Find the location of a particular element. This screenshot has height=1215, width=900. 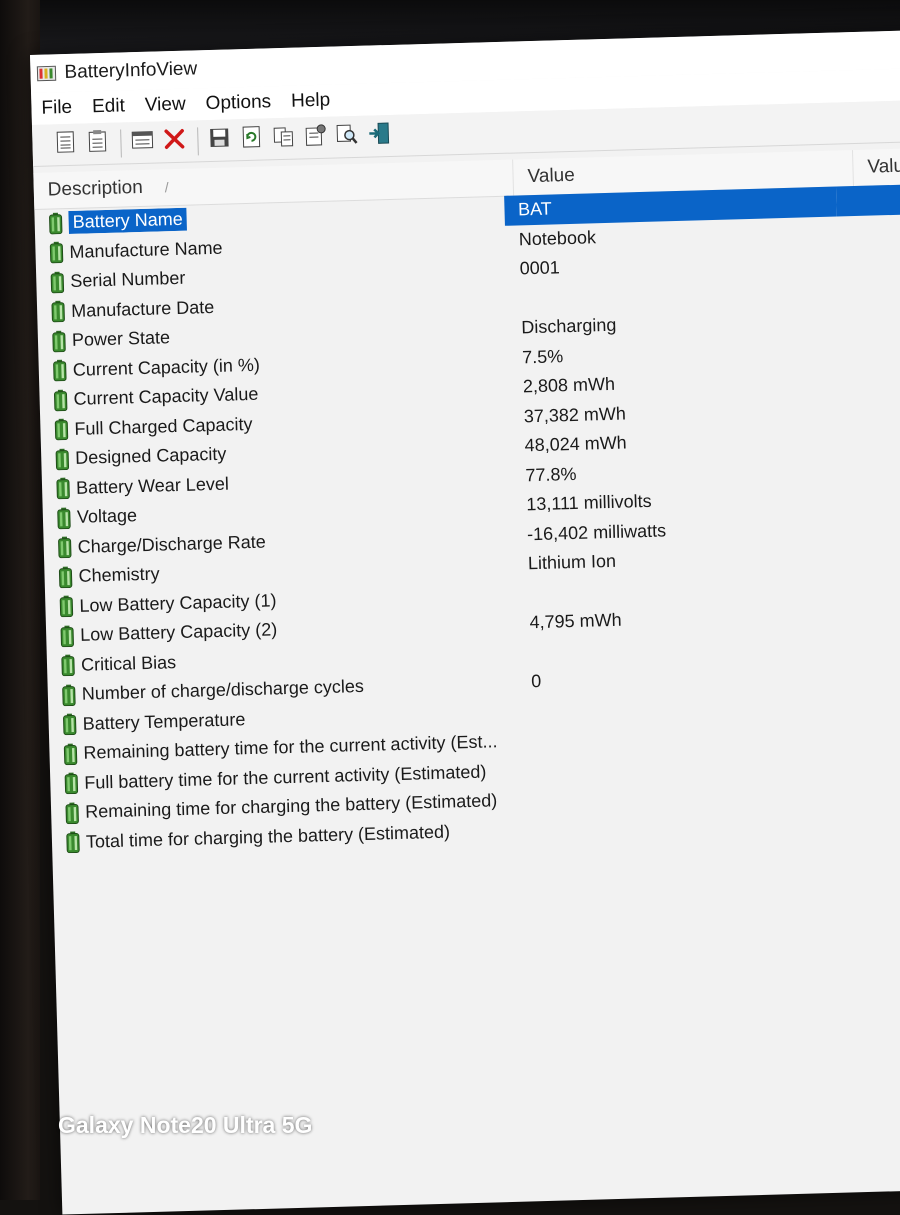

window-title: BatteryInfoView is located at coordinates (130, 71).